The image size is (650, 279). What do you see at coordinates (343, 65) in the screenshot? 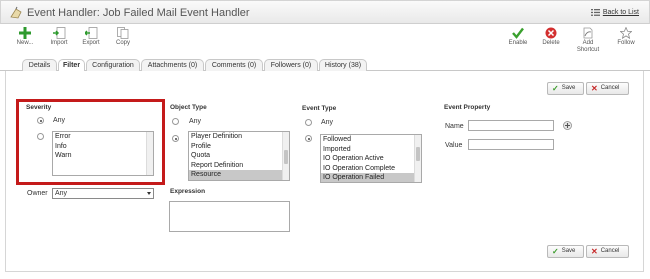
I see `tab-history: History (38)` at bounding box center [343, 65].